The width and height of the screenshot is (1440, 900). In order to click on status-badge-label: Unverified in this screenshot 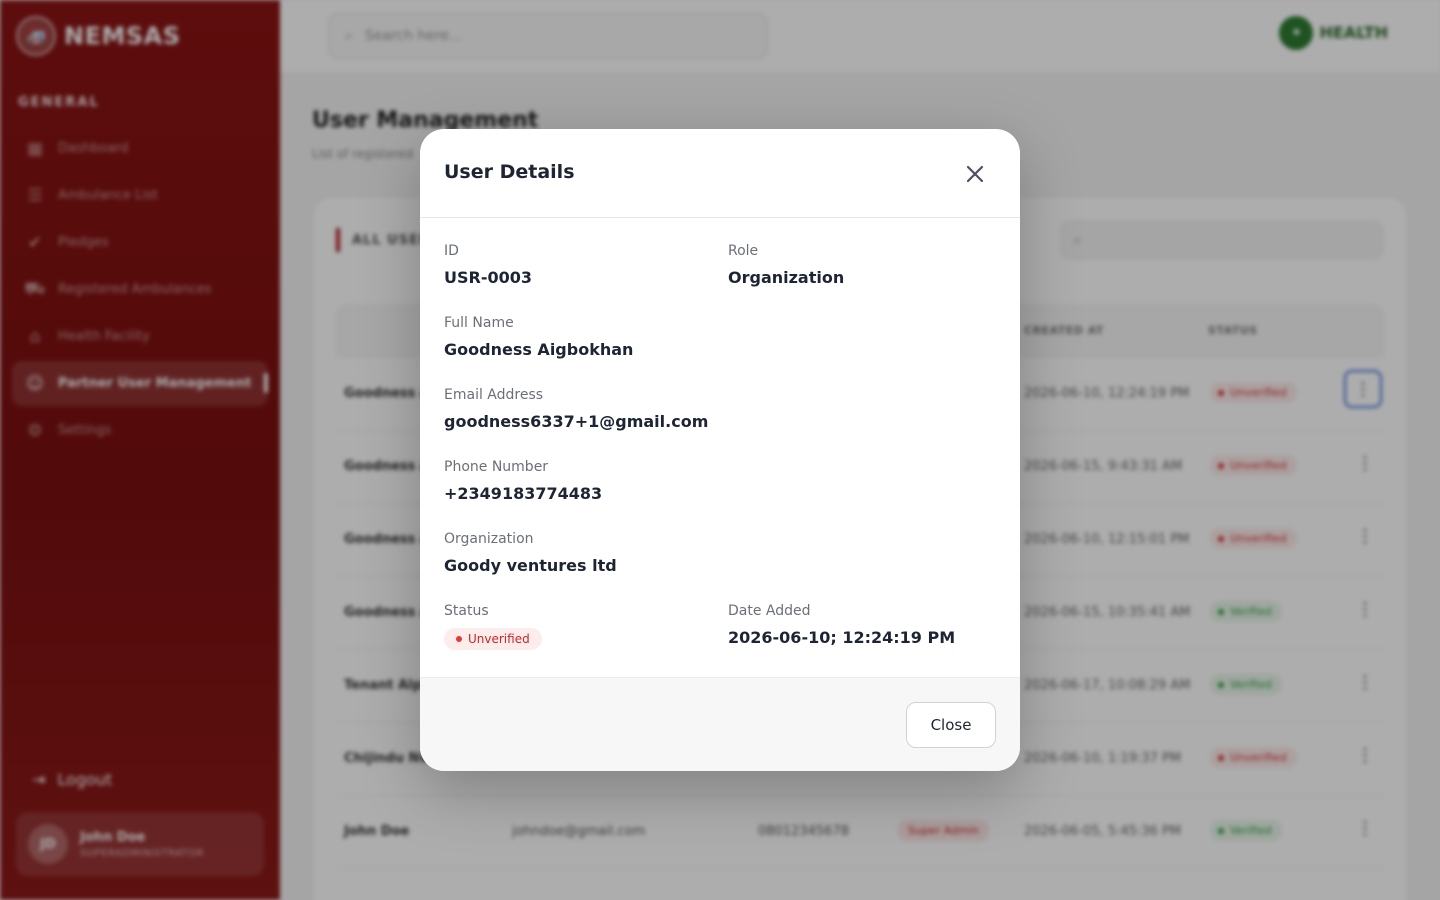, I will do `click(499, 639)`.